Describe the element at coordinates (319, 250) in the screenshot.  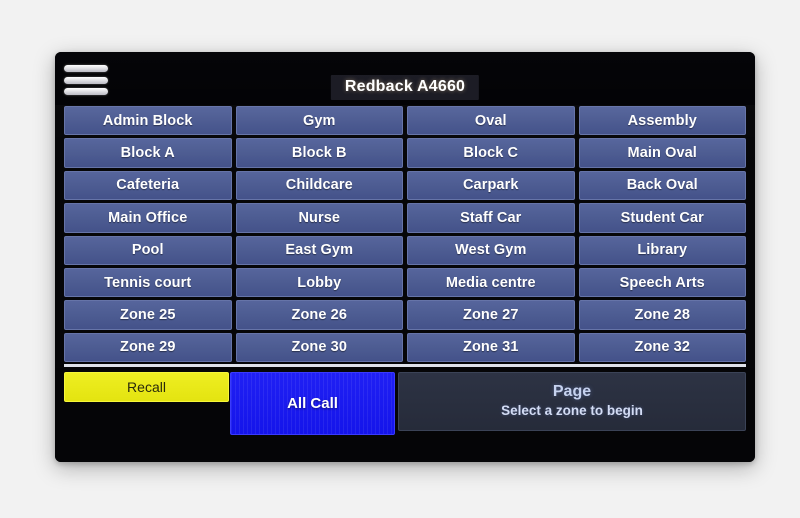
I see `zone-button: East Gym` at that location.